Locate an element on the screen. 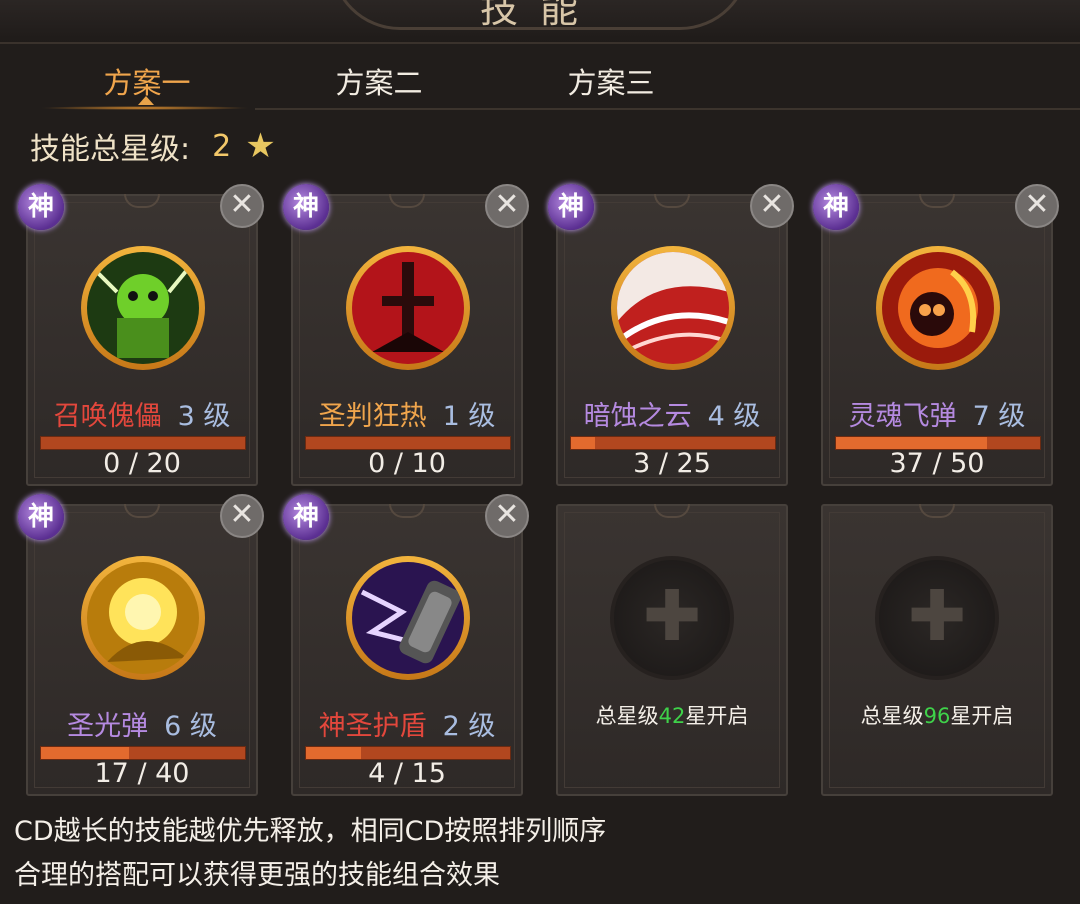 The width and height of the screenshot is (1080, 904). skill-level: 6 级 is located at coordinates (190, 726).